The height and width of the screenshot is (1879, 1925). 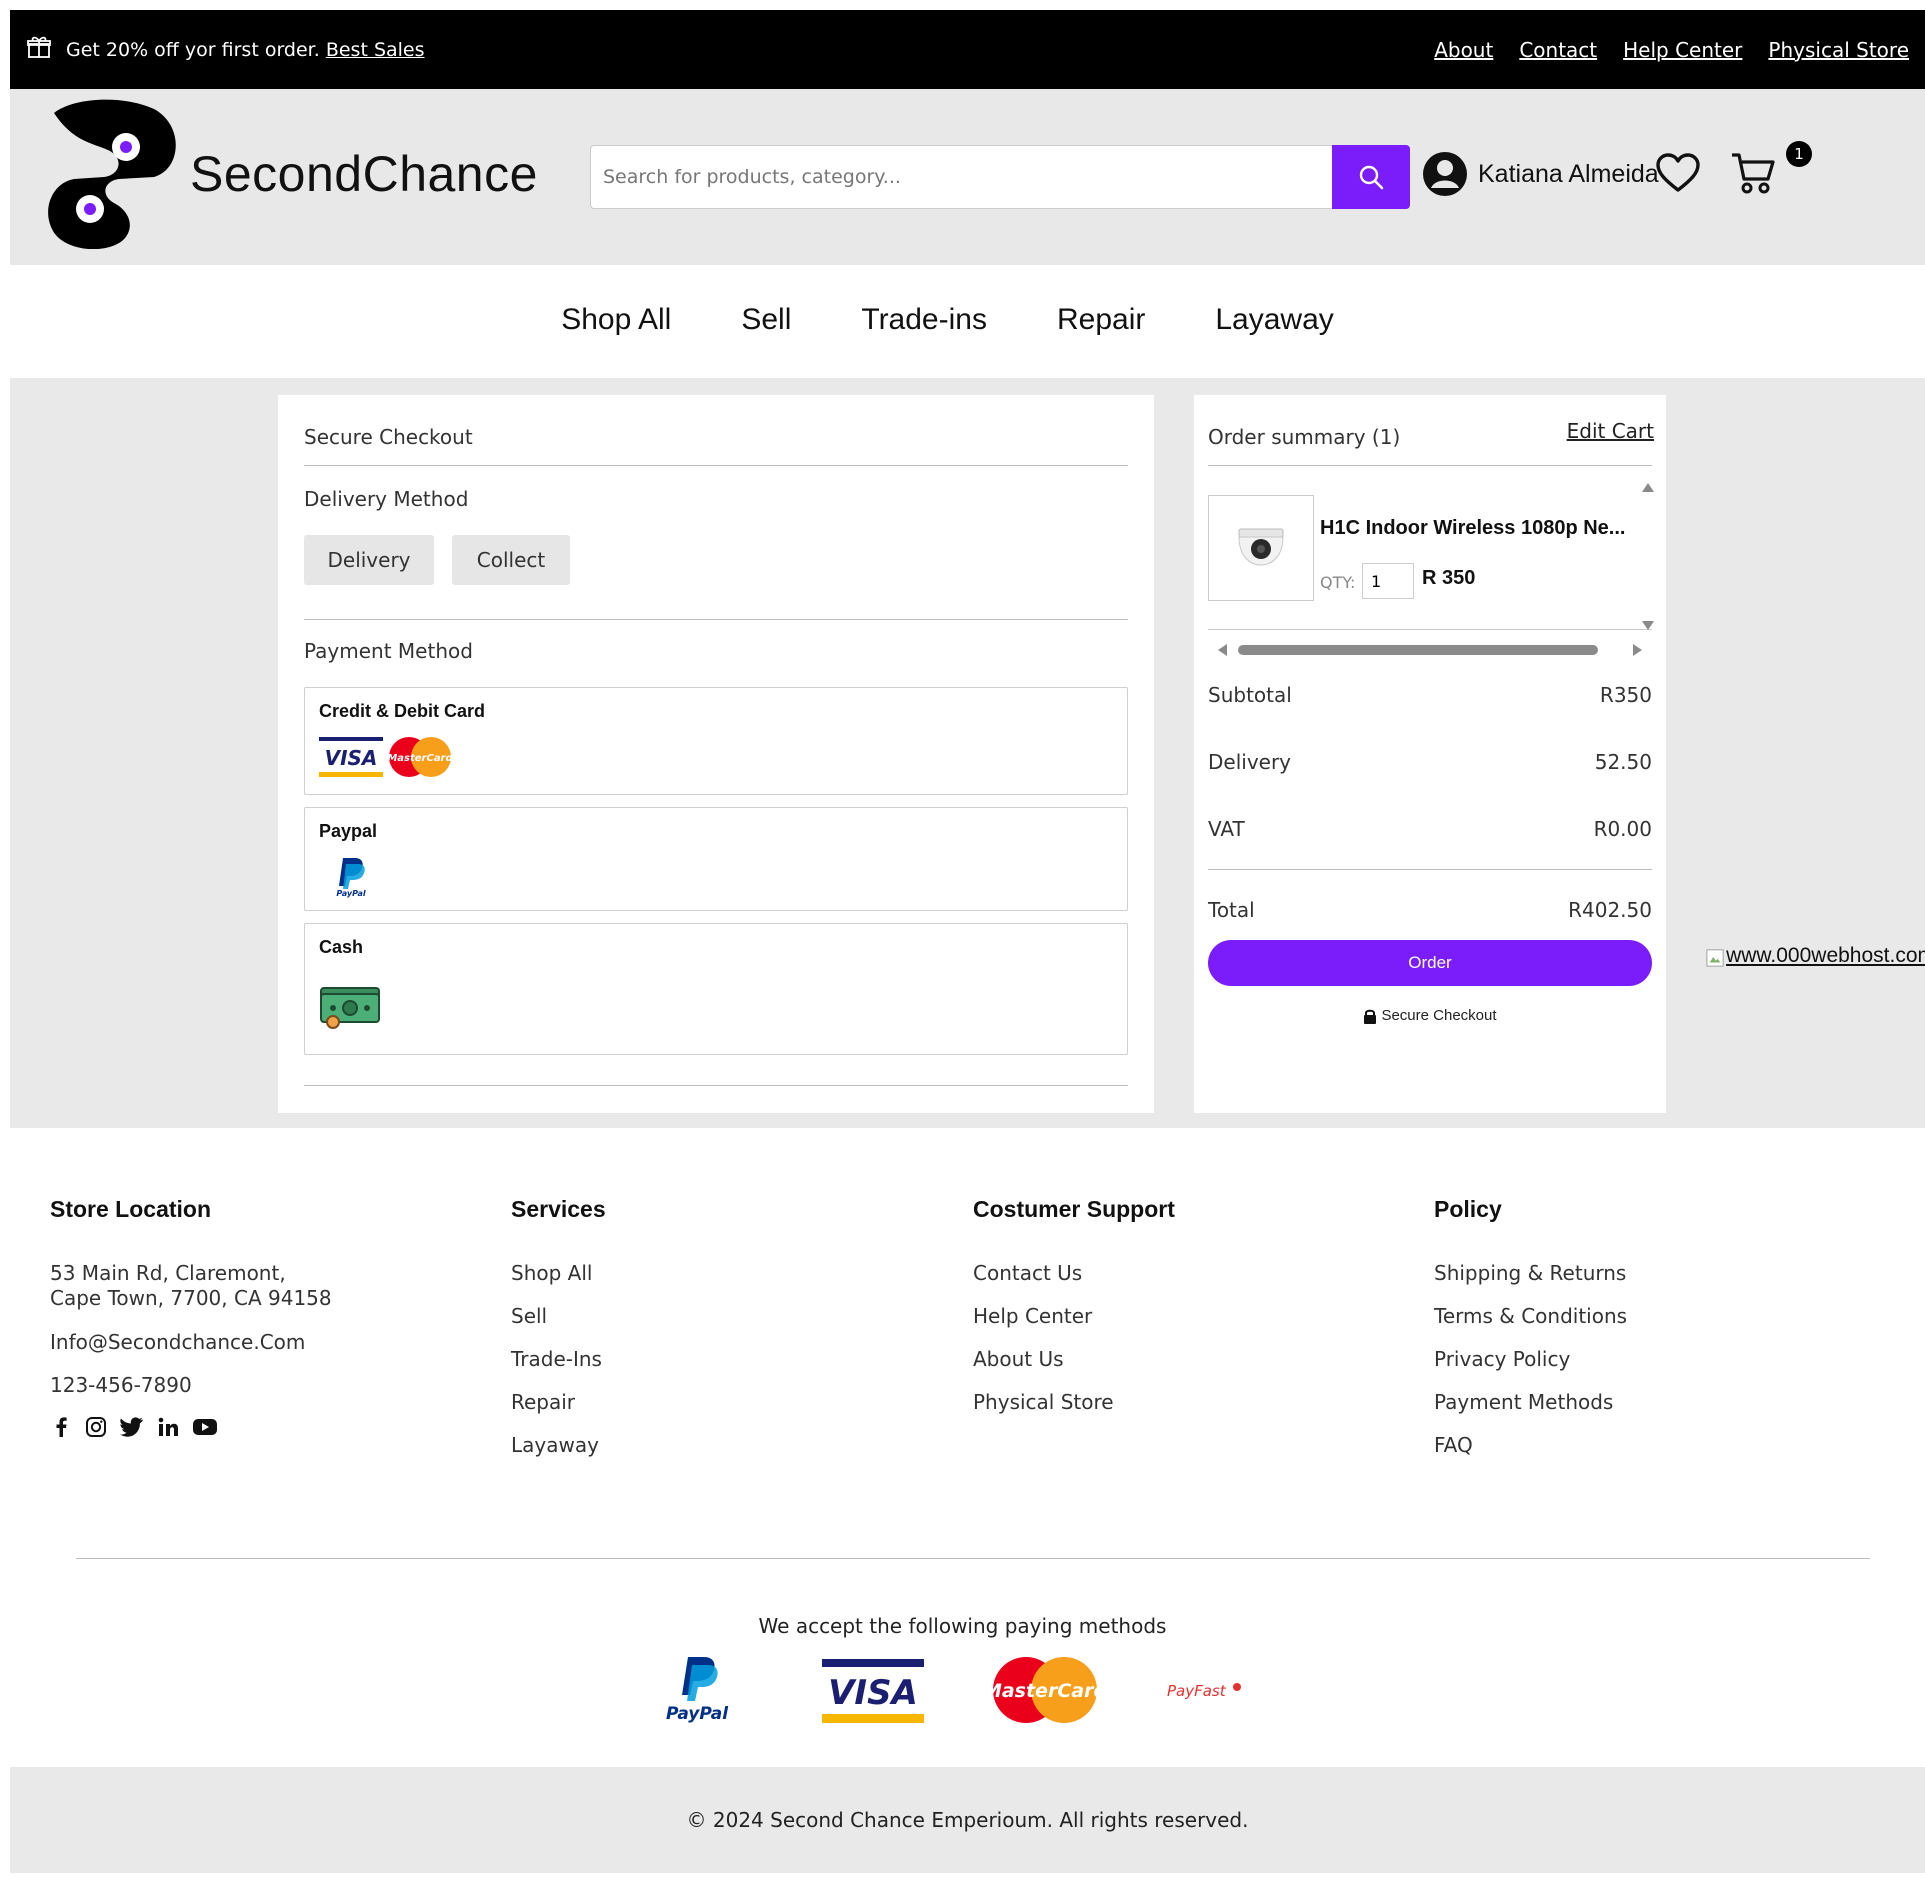 I want to click on scroll-up-arrow-icon, so click(x=1648, y=487).